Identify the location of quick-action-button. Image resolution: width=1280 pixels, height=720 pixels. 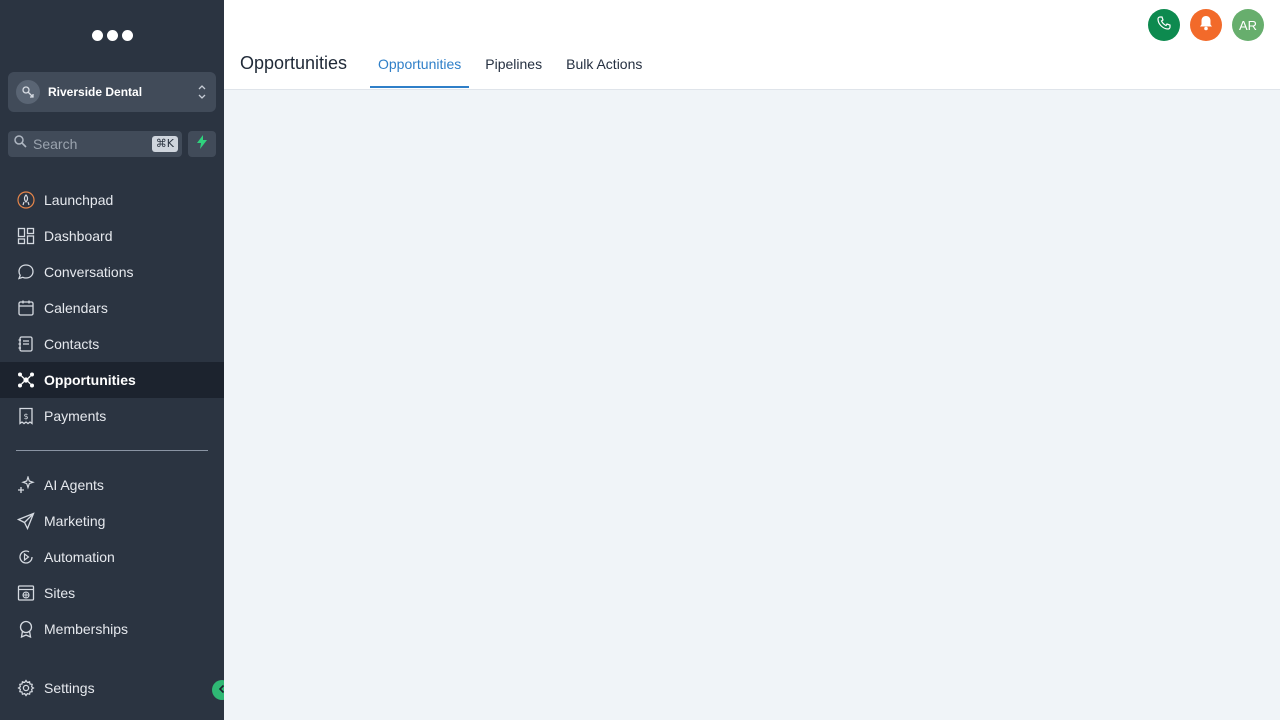
(202, 144).